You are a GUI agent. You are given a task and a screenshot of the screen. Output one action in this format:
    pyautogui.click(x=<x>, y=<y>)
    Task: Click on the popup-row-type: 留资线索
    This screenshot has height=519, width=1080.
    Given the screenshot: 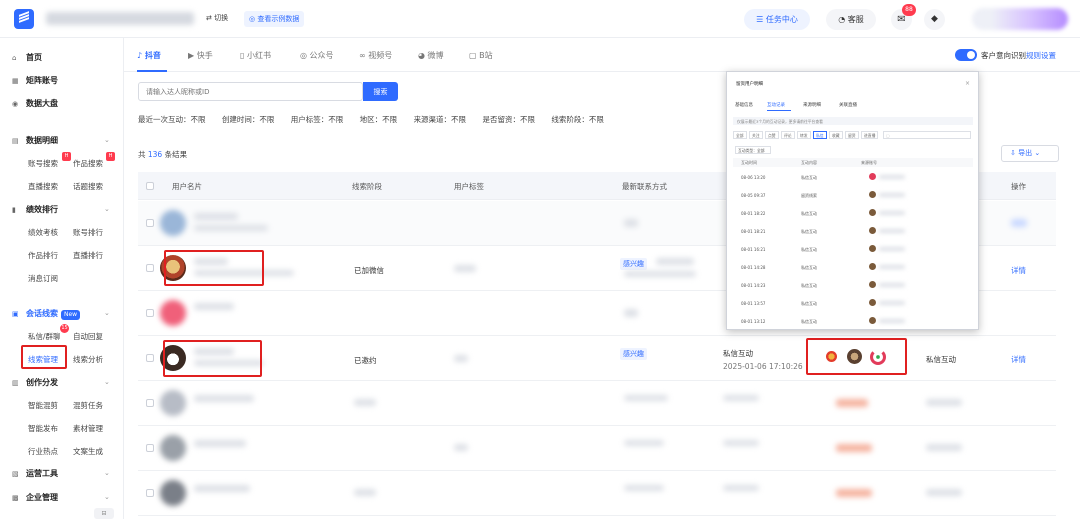 What is the action you would take?
    pyautogui.click(x=809, y=195)
    